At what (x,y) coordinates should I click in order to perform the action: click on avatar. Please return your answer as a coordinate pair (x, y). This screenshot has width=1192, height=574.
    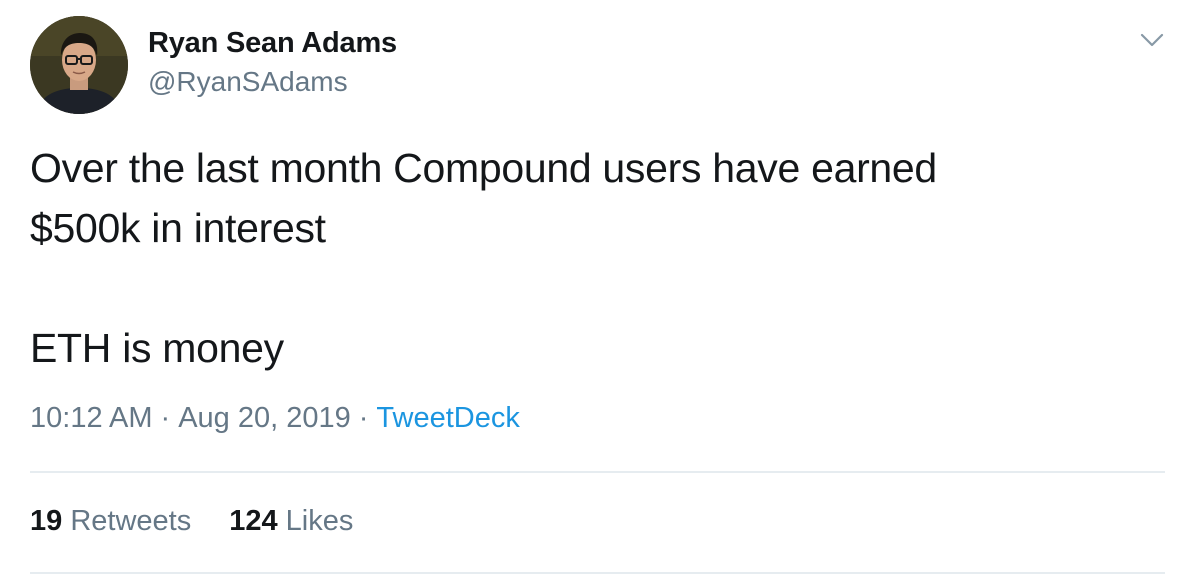
    Looking at the image, I should click on (79, 65).